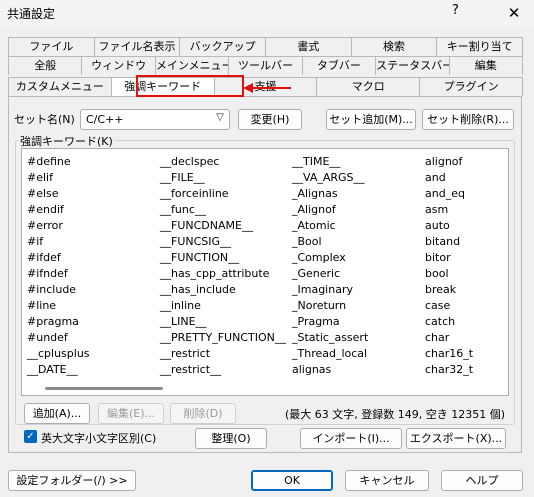 The image size is (534, 497). I want to click on keyword-item: _Noreturn, so click(319, 305).